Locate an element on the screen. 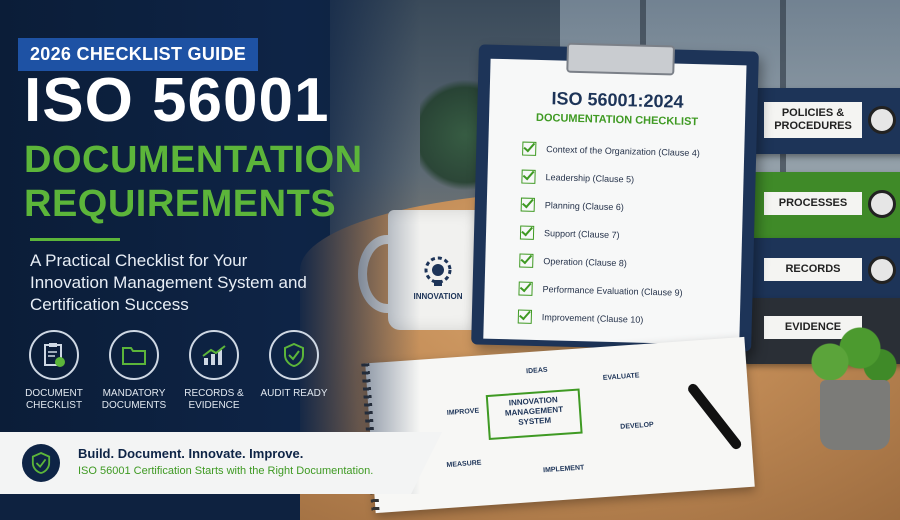  binder-records: RECORDS is located at coordinates (821, 271).